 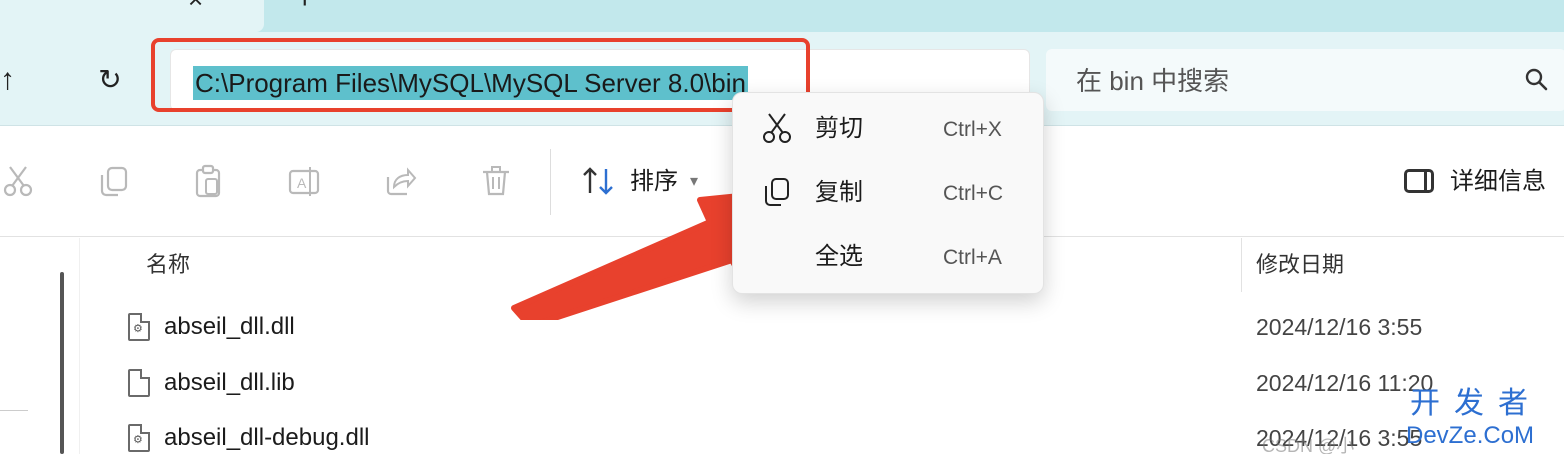 I want to click on details-pane-icon, so click(x=1419, y=181).